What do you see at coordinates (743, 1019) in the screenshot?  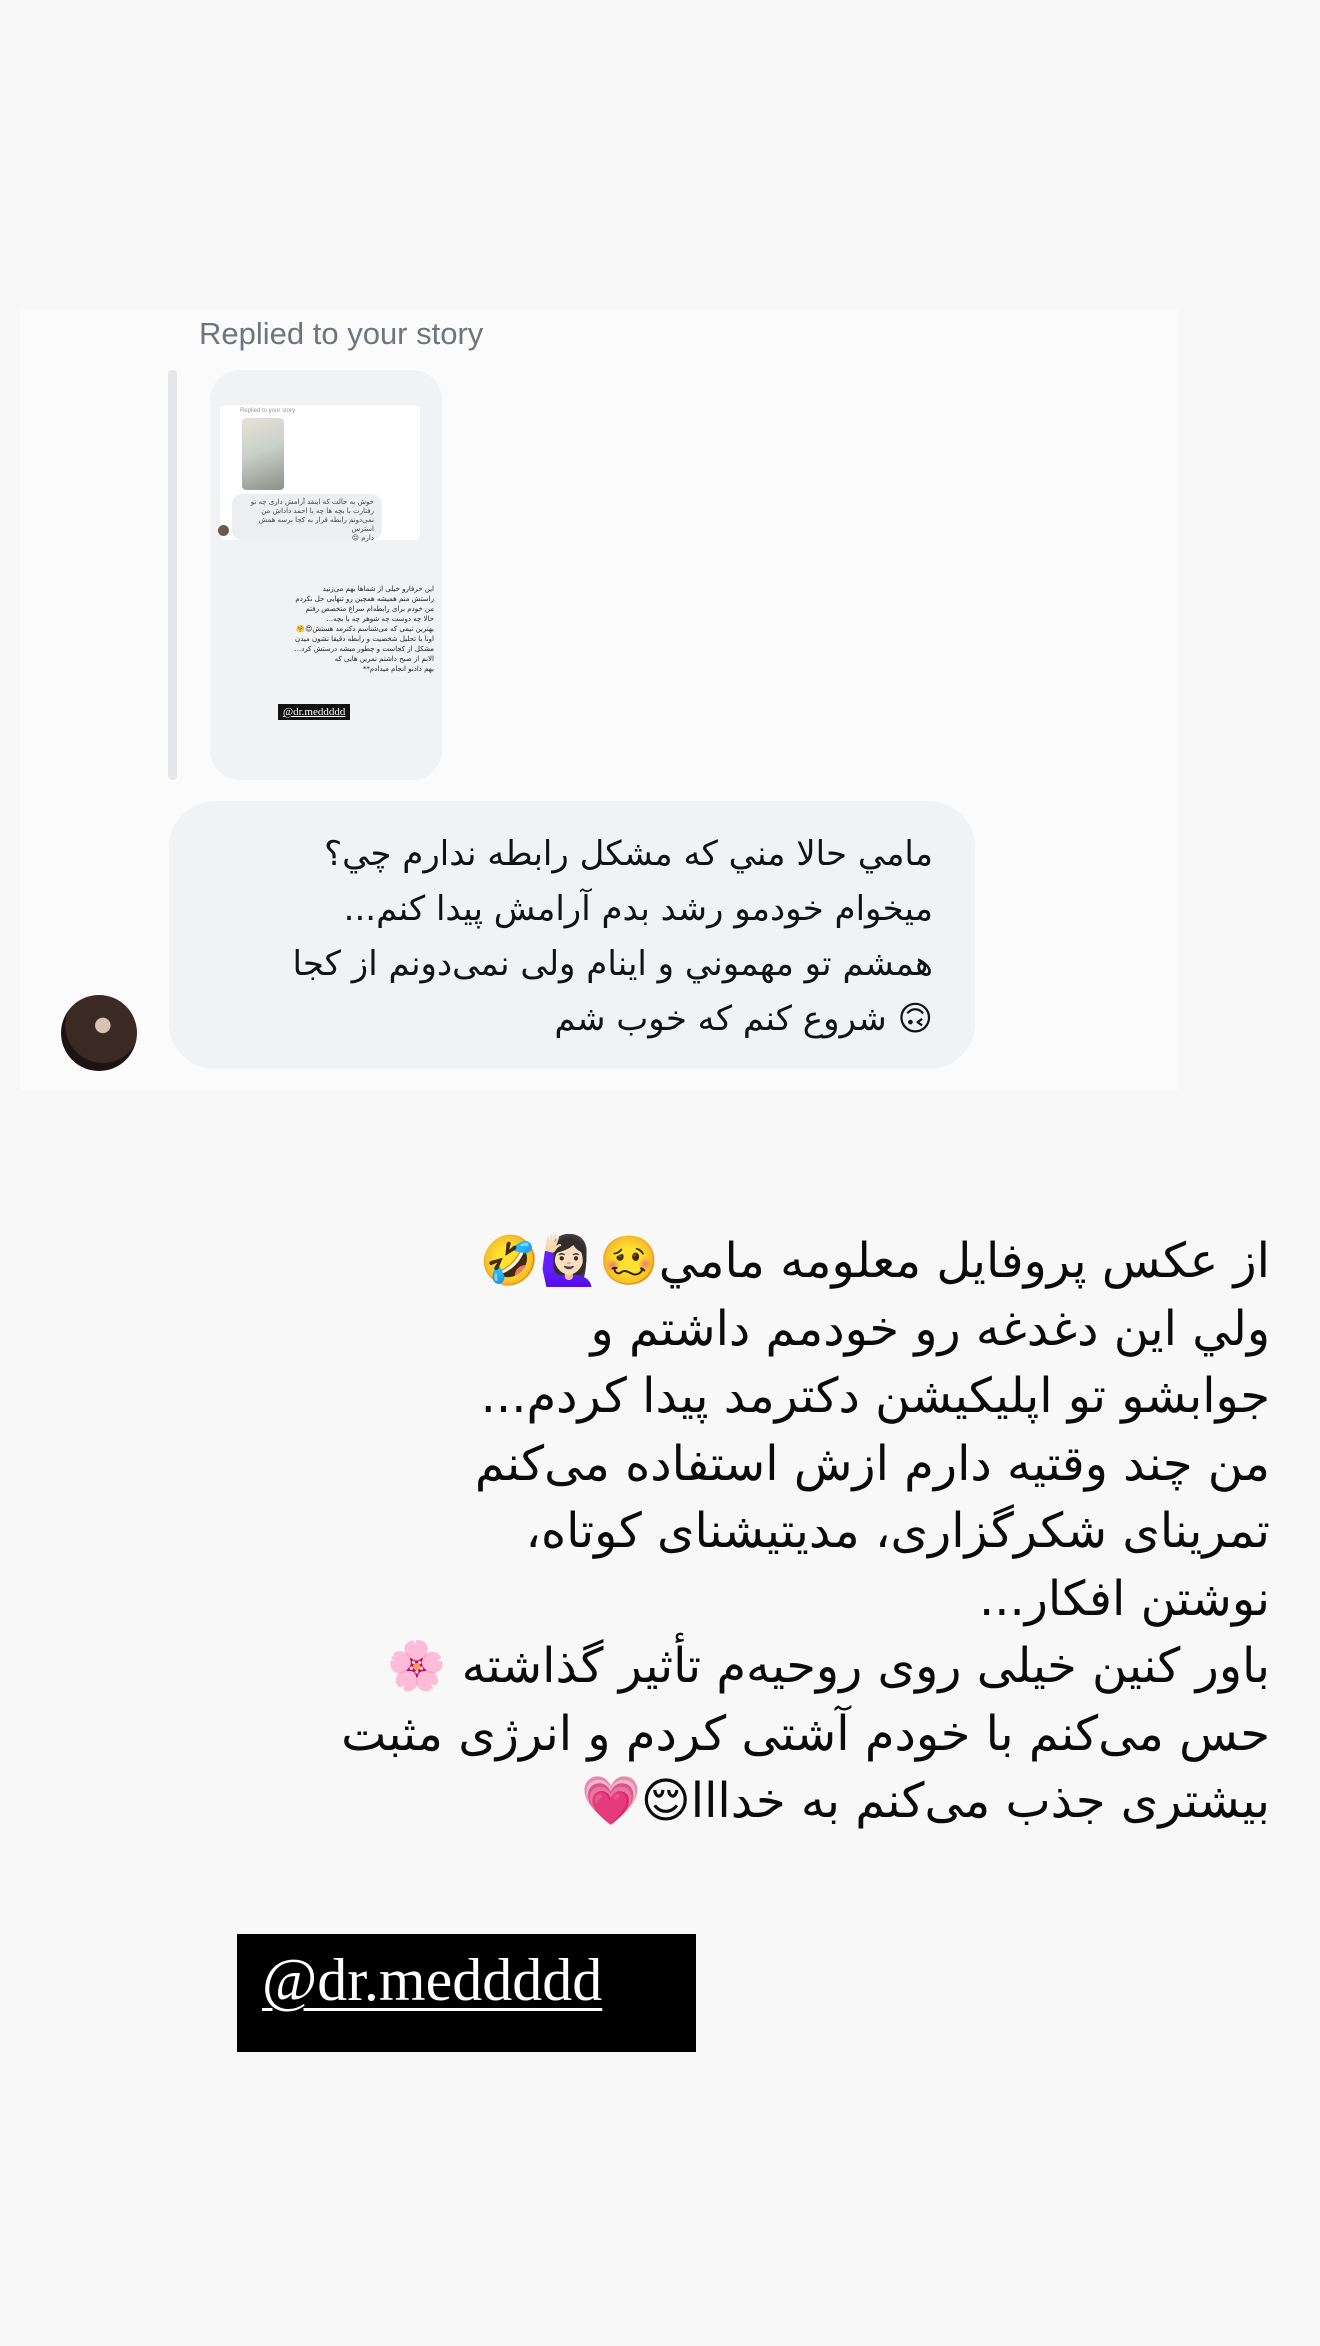 I see `message-line: 🙃 شروع كنم كه خوب شم` at bounding box center [743, 1019].